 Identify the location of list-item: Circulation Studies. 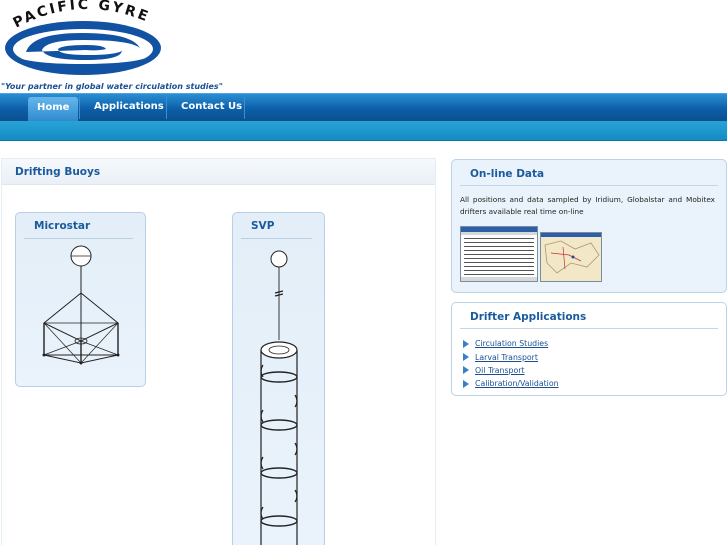
(510, 343).